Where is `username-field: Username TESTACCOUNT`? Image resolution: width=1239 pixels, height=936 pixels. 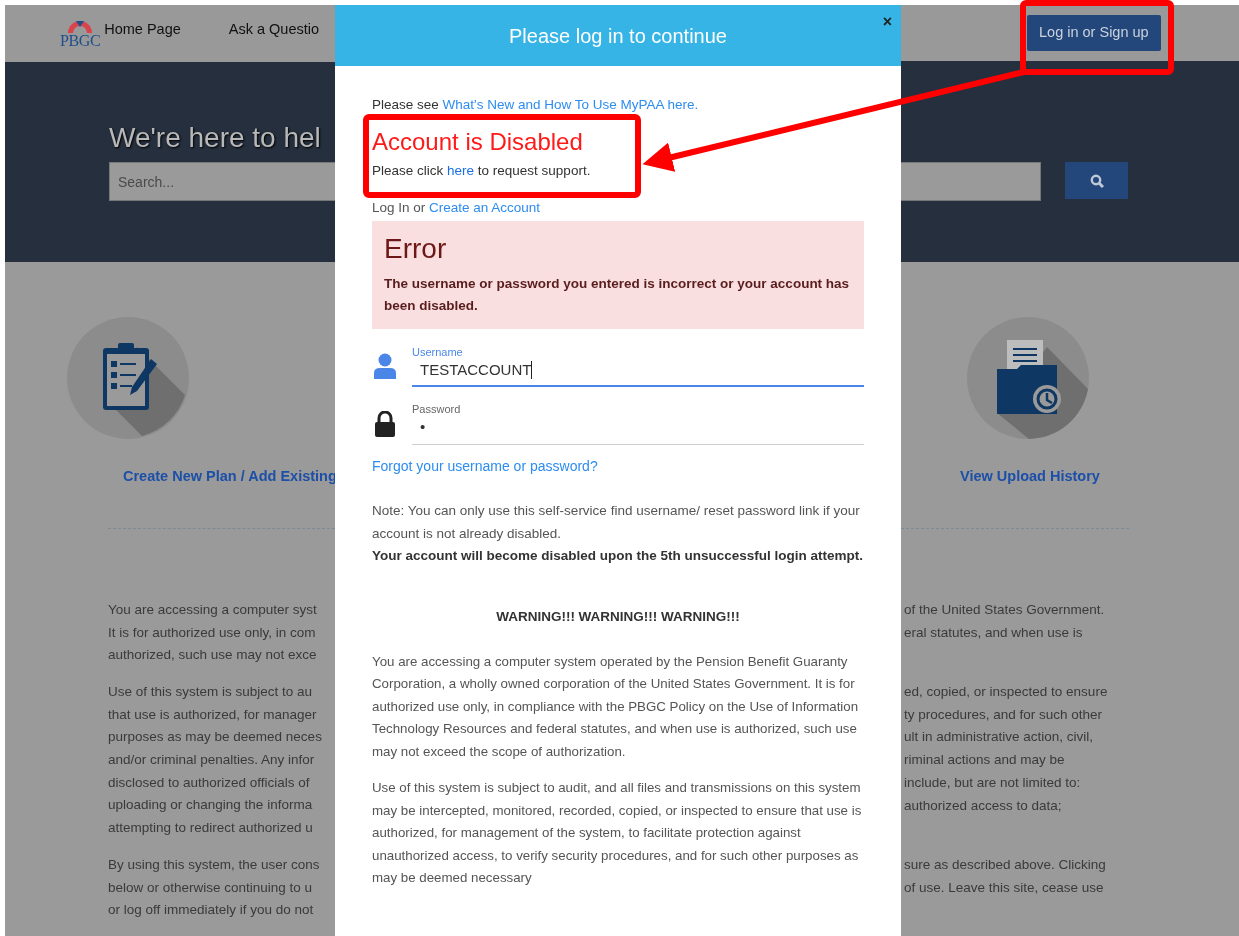 username-field: Username TESTACCOUNT is located at coordinates (638, 366).